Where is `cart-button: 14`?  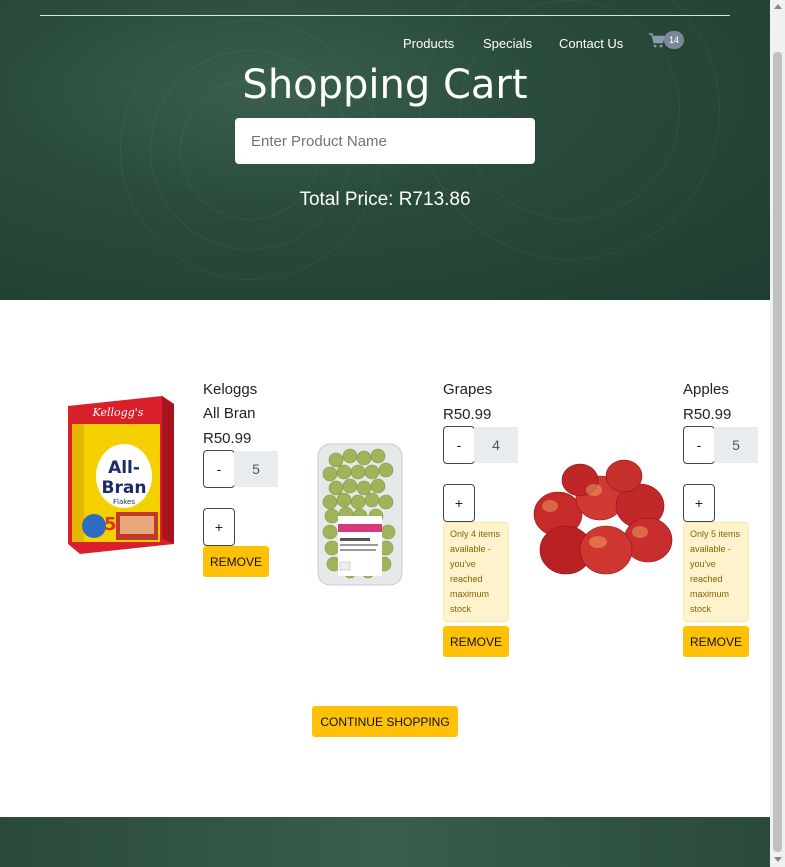 cart-button: 14 is located at coordinates (669, 42).